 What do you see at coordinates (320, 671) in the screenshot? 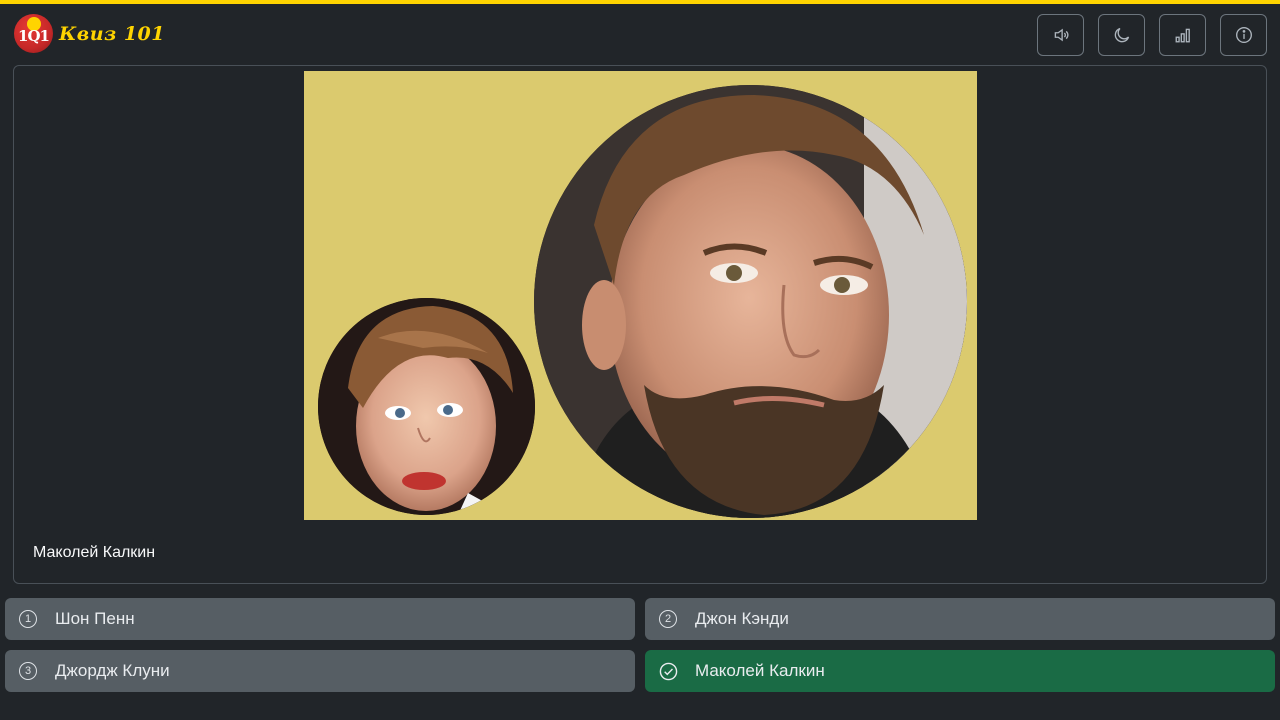
I see `answer-option-3: 3 Джордж Клуни` at bounding box center [320, 671].